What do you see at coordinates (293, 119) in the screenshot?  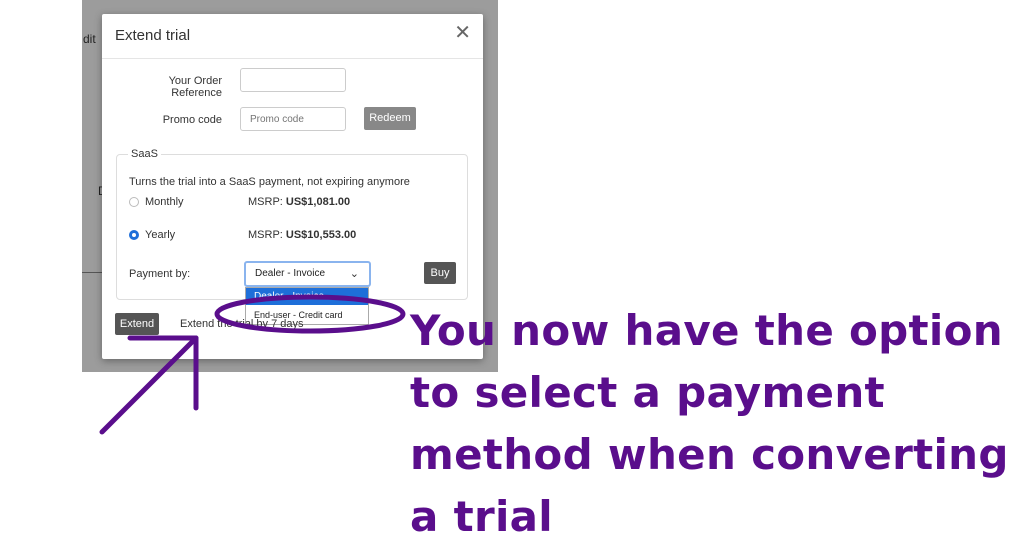 I see `promo-code-input` at bounding box center [293, 119].